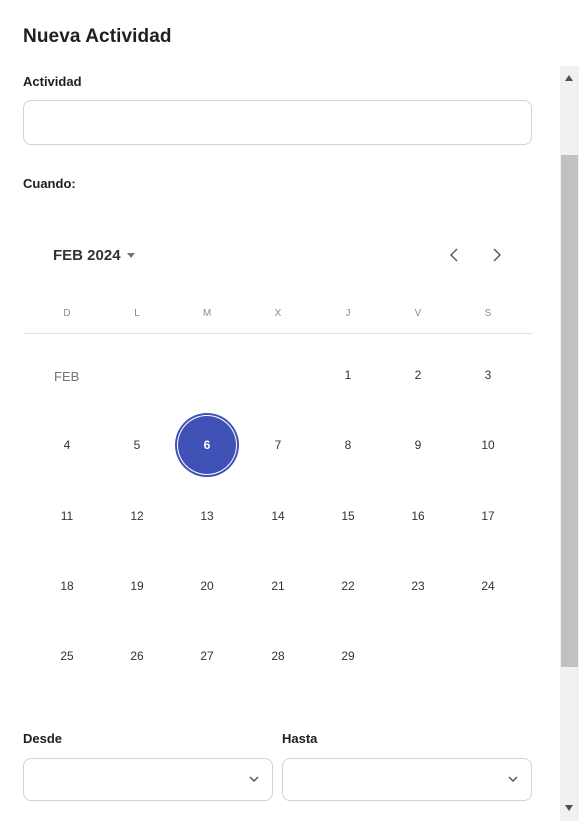 Image resolution: width=579 pixels, height=821 pixels. I want to click on weekday-label: J, so click(348, 313).